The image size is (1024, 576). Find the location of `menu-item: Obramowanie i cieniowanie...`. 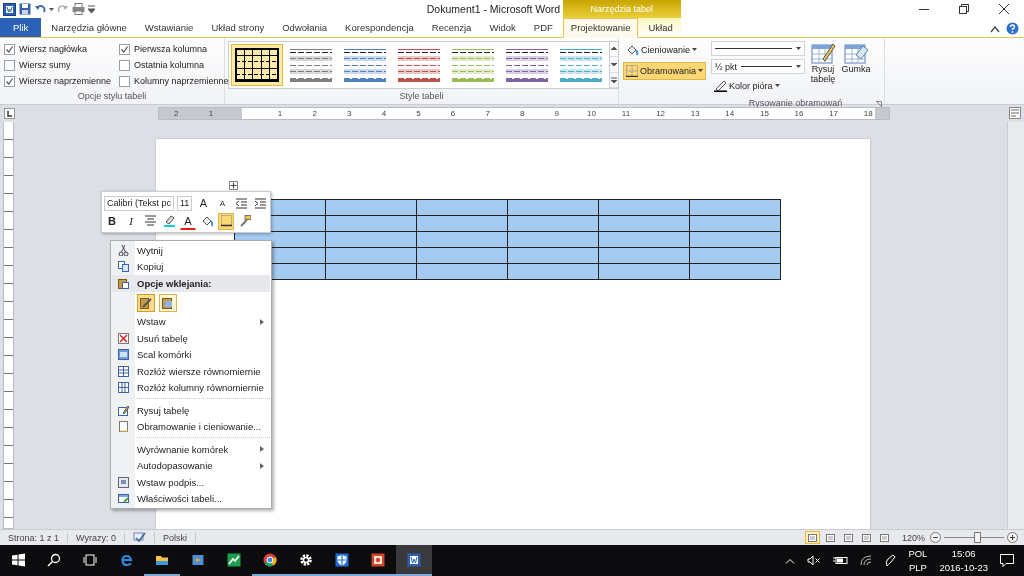

menu-item: Obramowanie i cieniowanie... is located at coordinates (191, 426).